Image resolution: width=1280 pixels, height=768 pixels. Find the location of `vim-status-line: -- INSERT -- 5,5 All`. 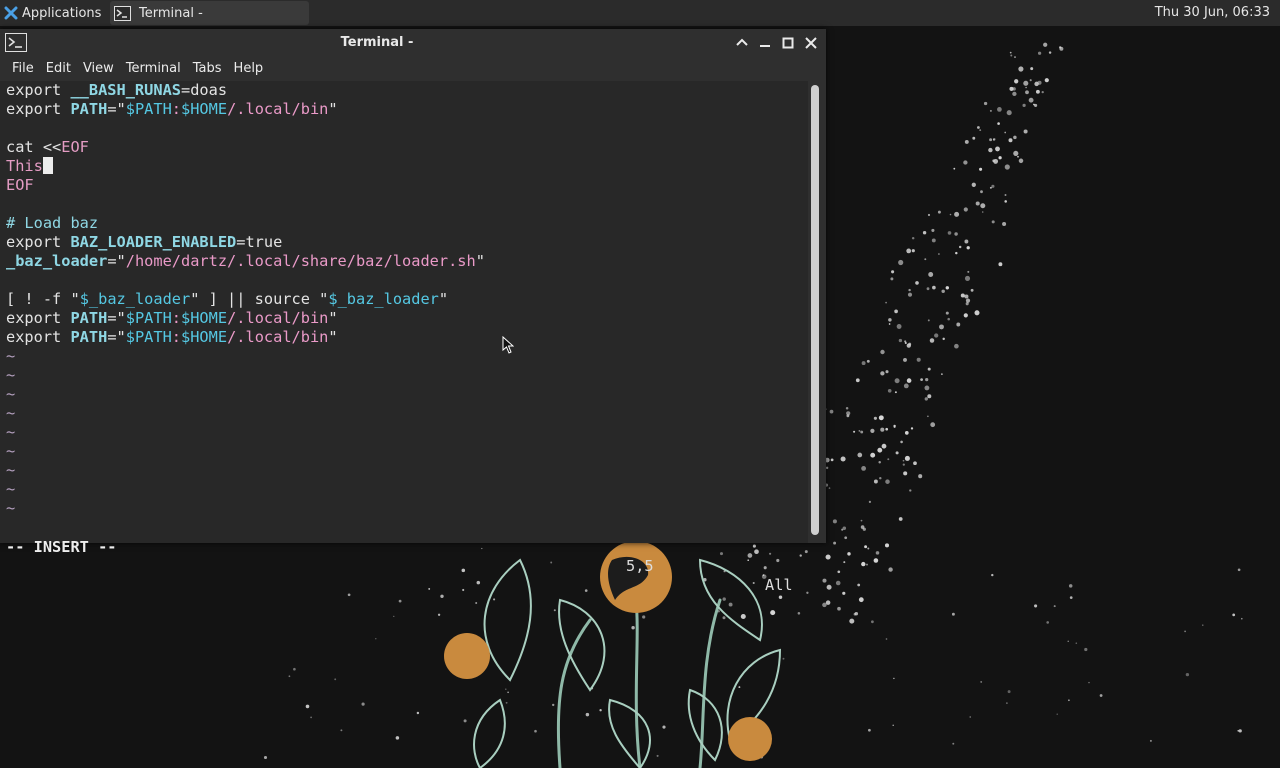

vim-status-line: -- INSERT -- 5,5 All is located at coordinates (404, 556).